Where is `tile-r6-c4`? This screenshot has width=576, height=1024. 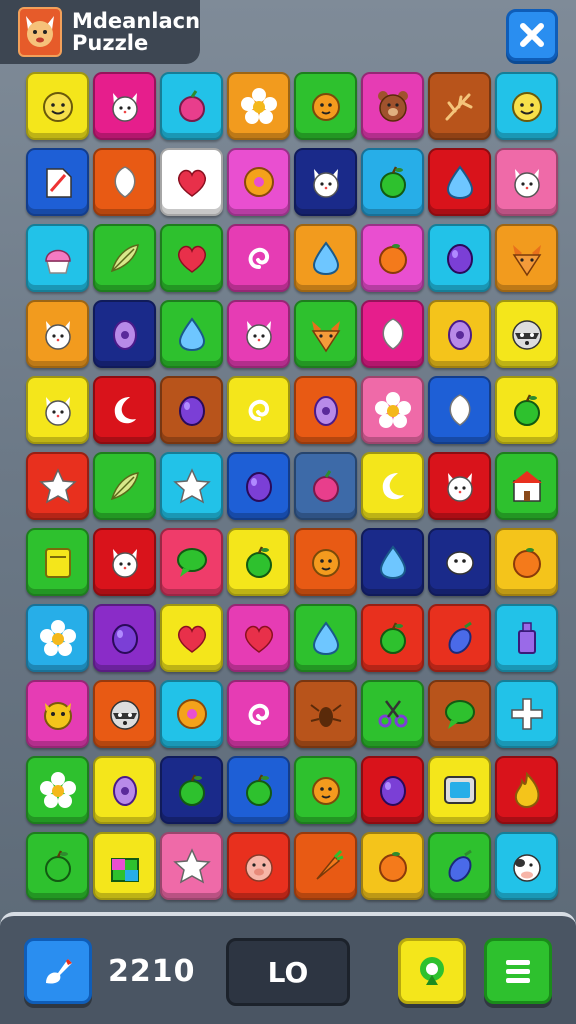
tile-r6-c4 is located at coordinates (258, 486).